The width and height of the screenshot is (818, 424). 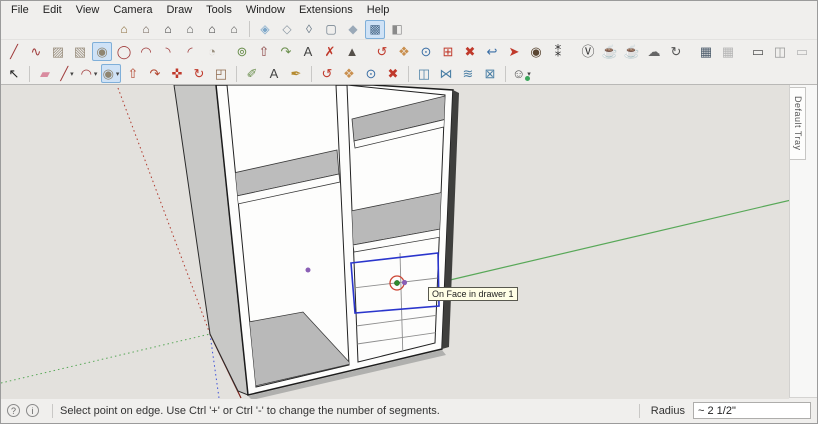 What do you see at coordinates (424, 73) in the screenshot?
I see `section-plane-tool-button: ◫` at bounding box center [424, 73].